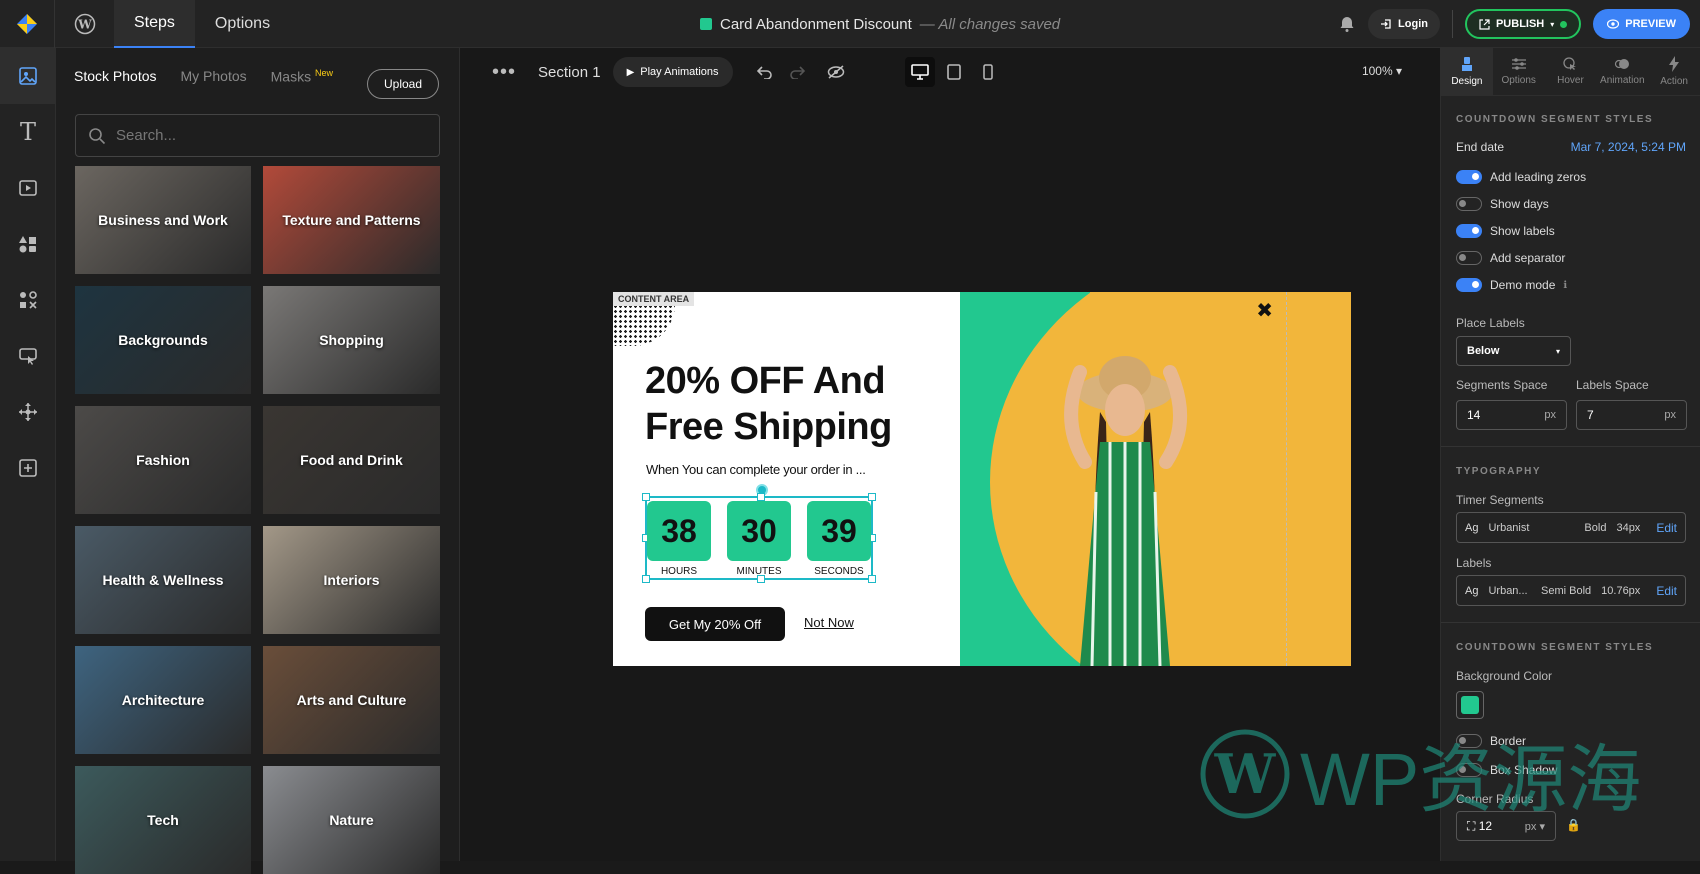 The height and width of the screenshot is (874, 1700). What do you see at coordinates (266, 135) in the screenshot?
I see `search-input` at bounding box center [266, 135].